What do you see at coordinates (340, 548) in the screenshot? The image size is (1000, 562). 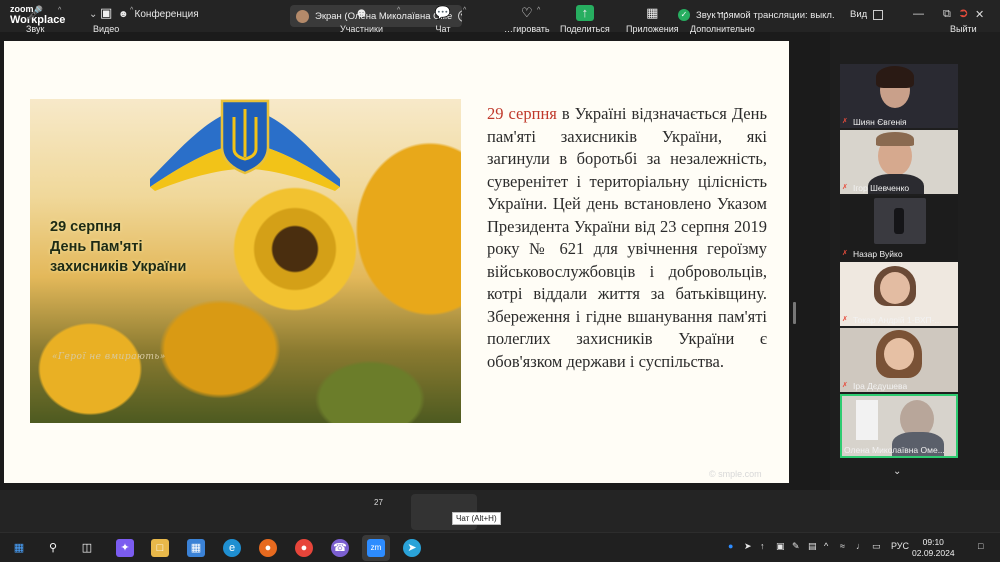 I see `viber-icon: ☎` at bounding box center [340, 548].